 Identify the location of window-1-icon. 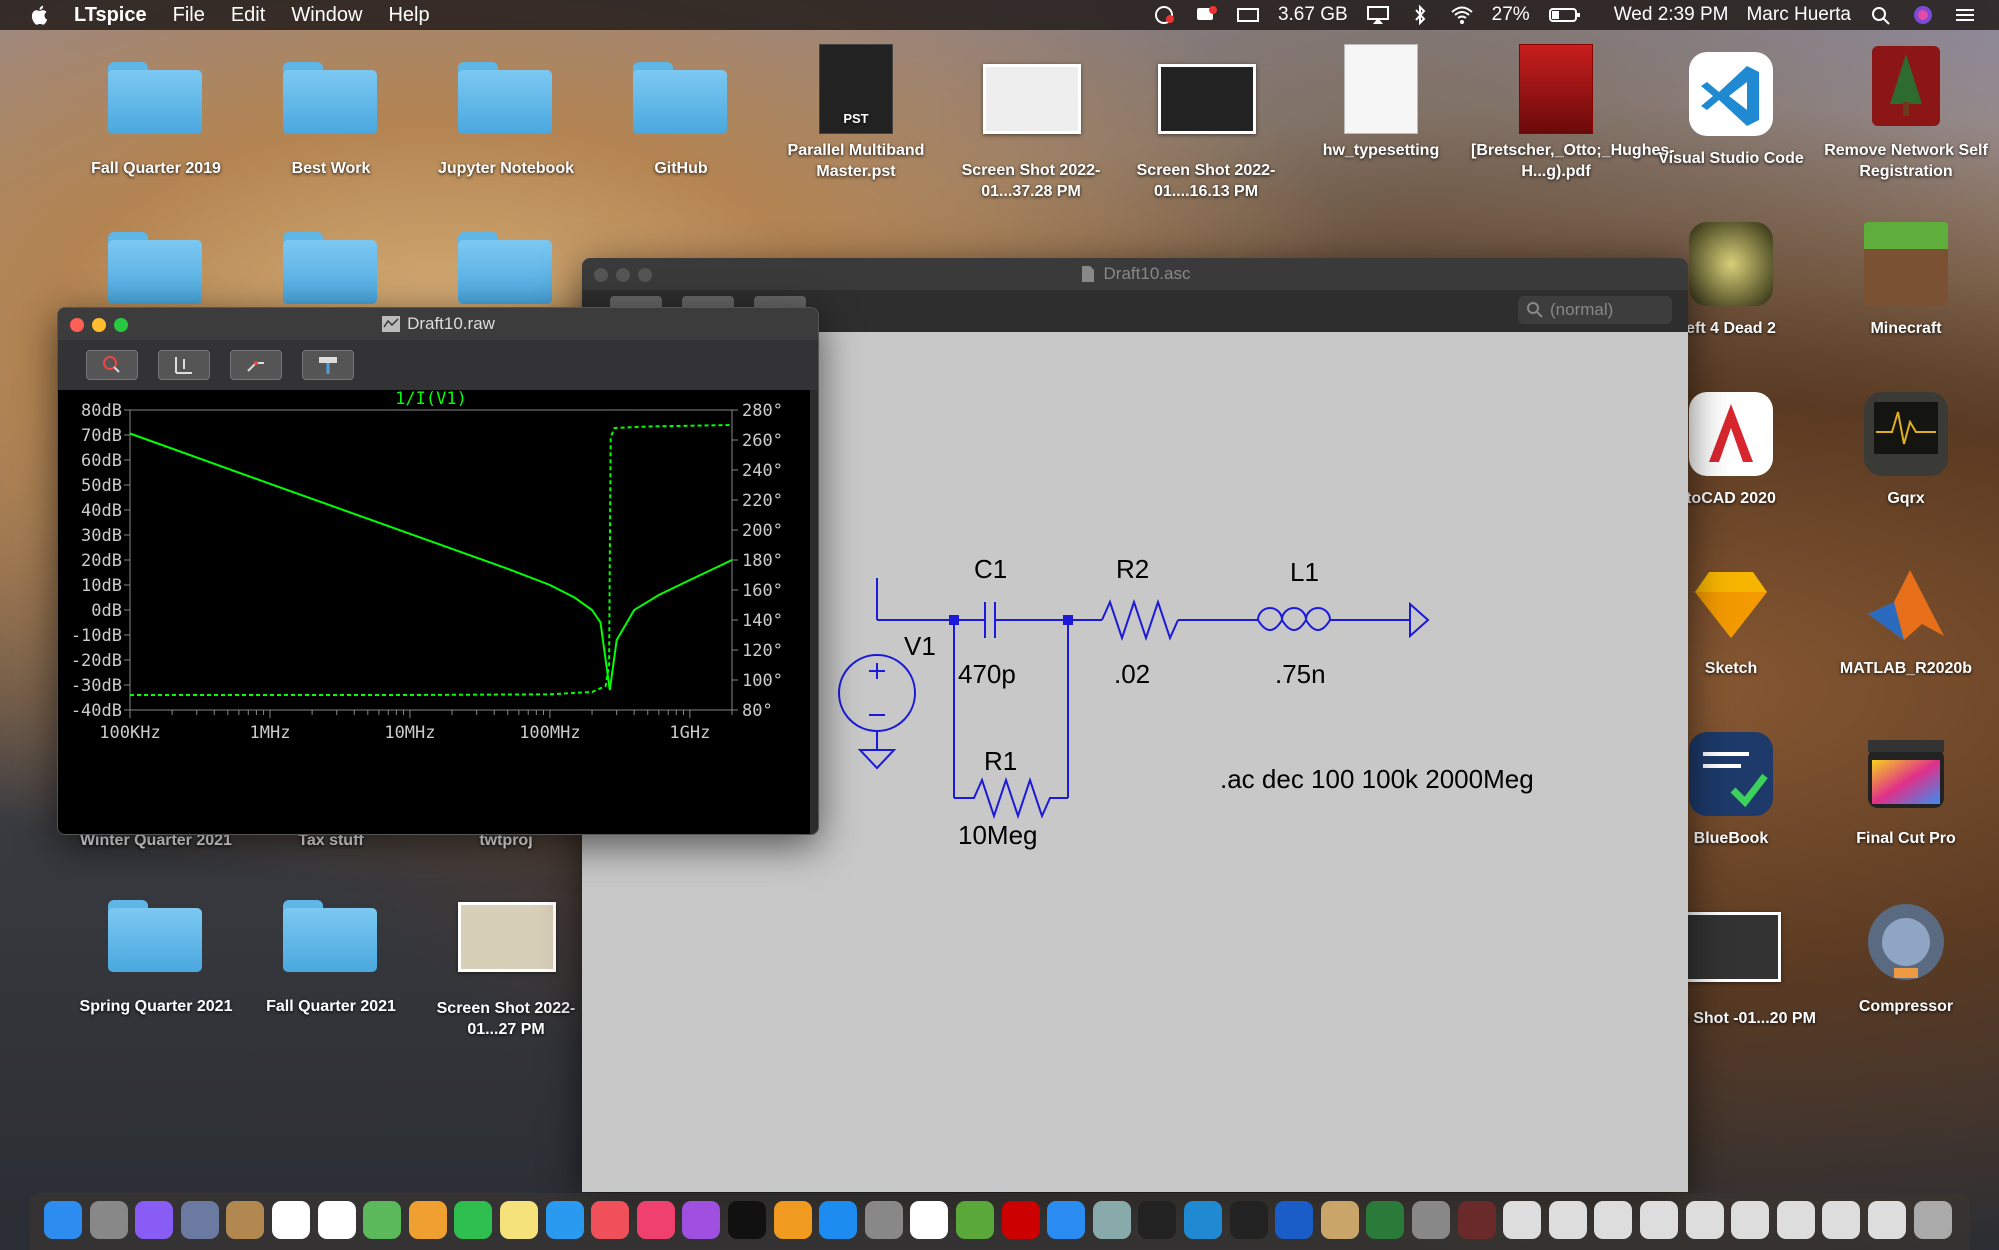
(1522, 1220).